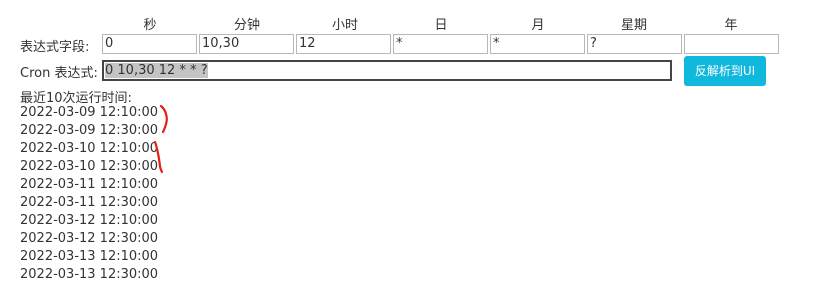 Image resolution: width=817 pixels, height=285 pixels. What do you see at coordinates (634, 44) in the screenshot?
I see `weekday-field: ?` at bounding box center [634, 44].